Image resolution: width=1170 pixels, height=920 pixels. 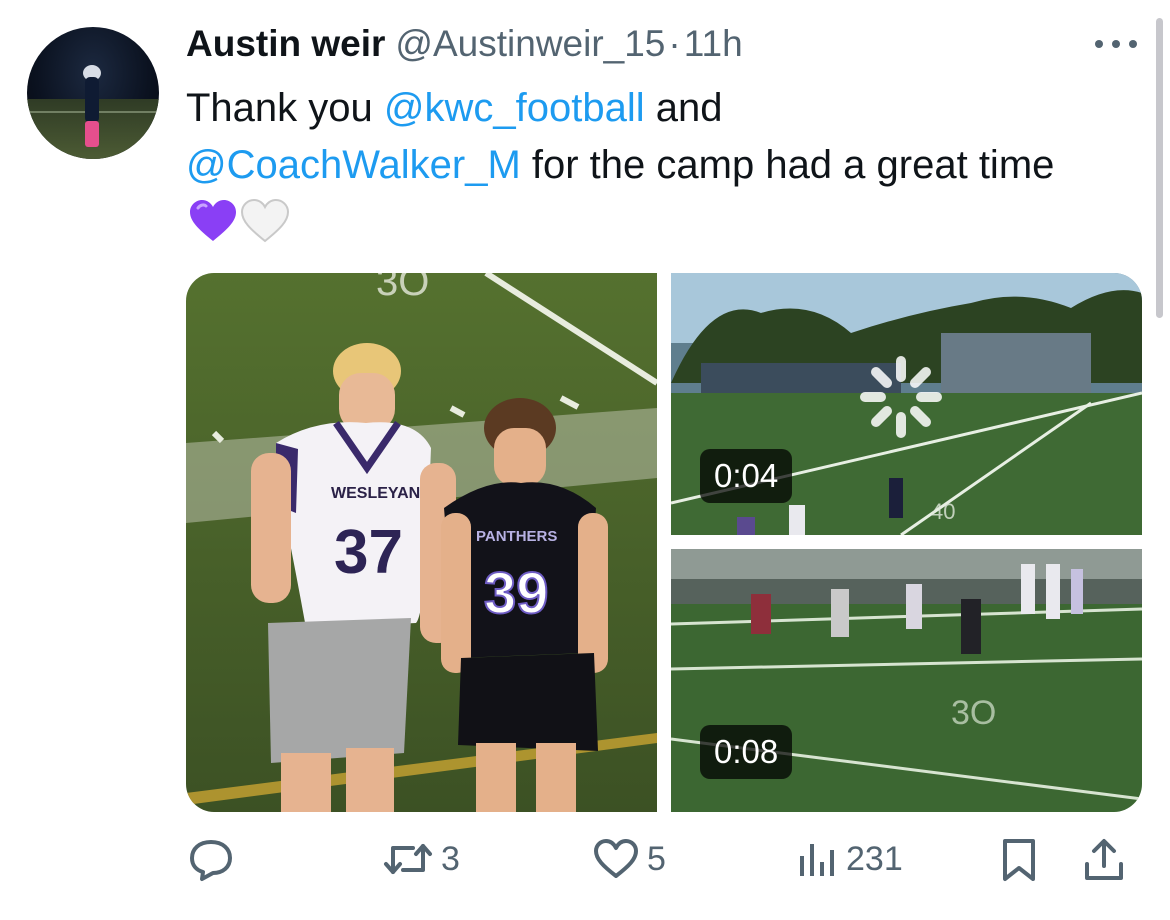 I want to click on share-icon, so click(x=1104, y=859).